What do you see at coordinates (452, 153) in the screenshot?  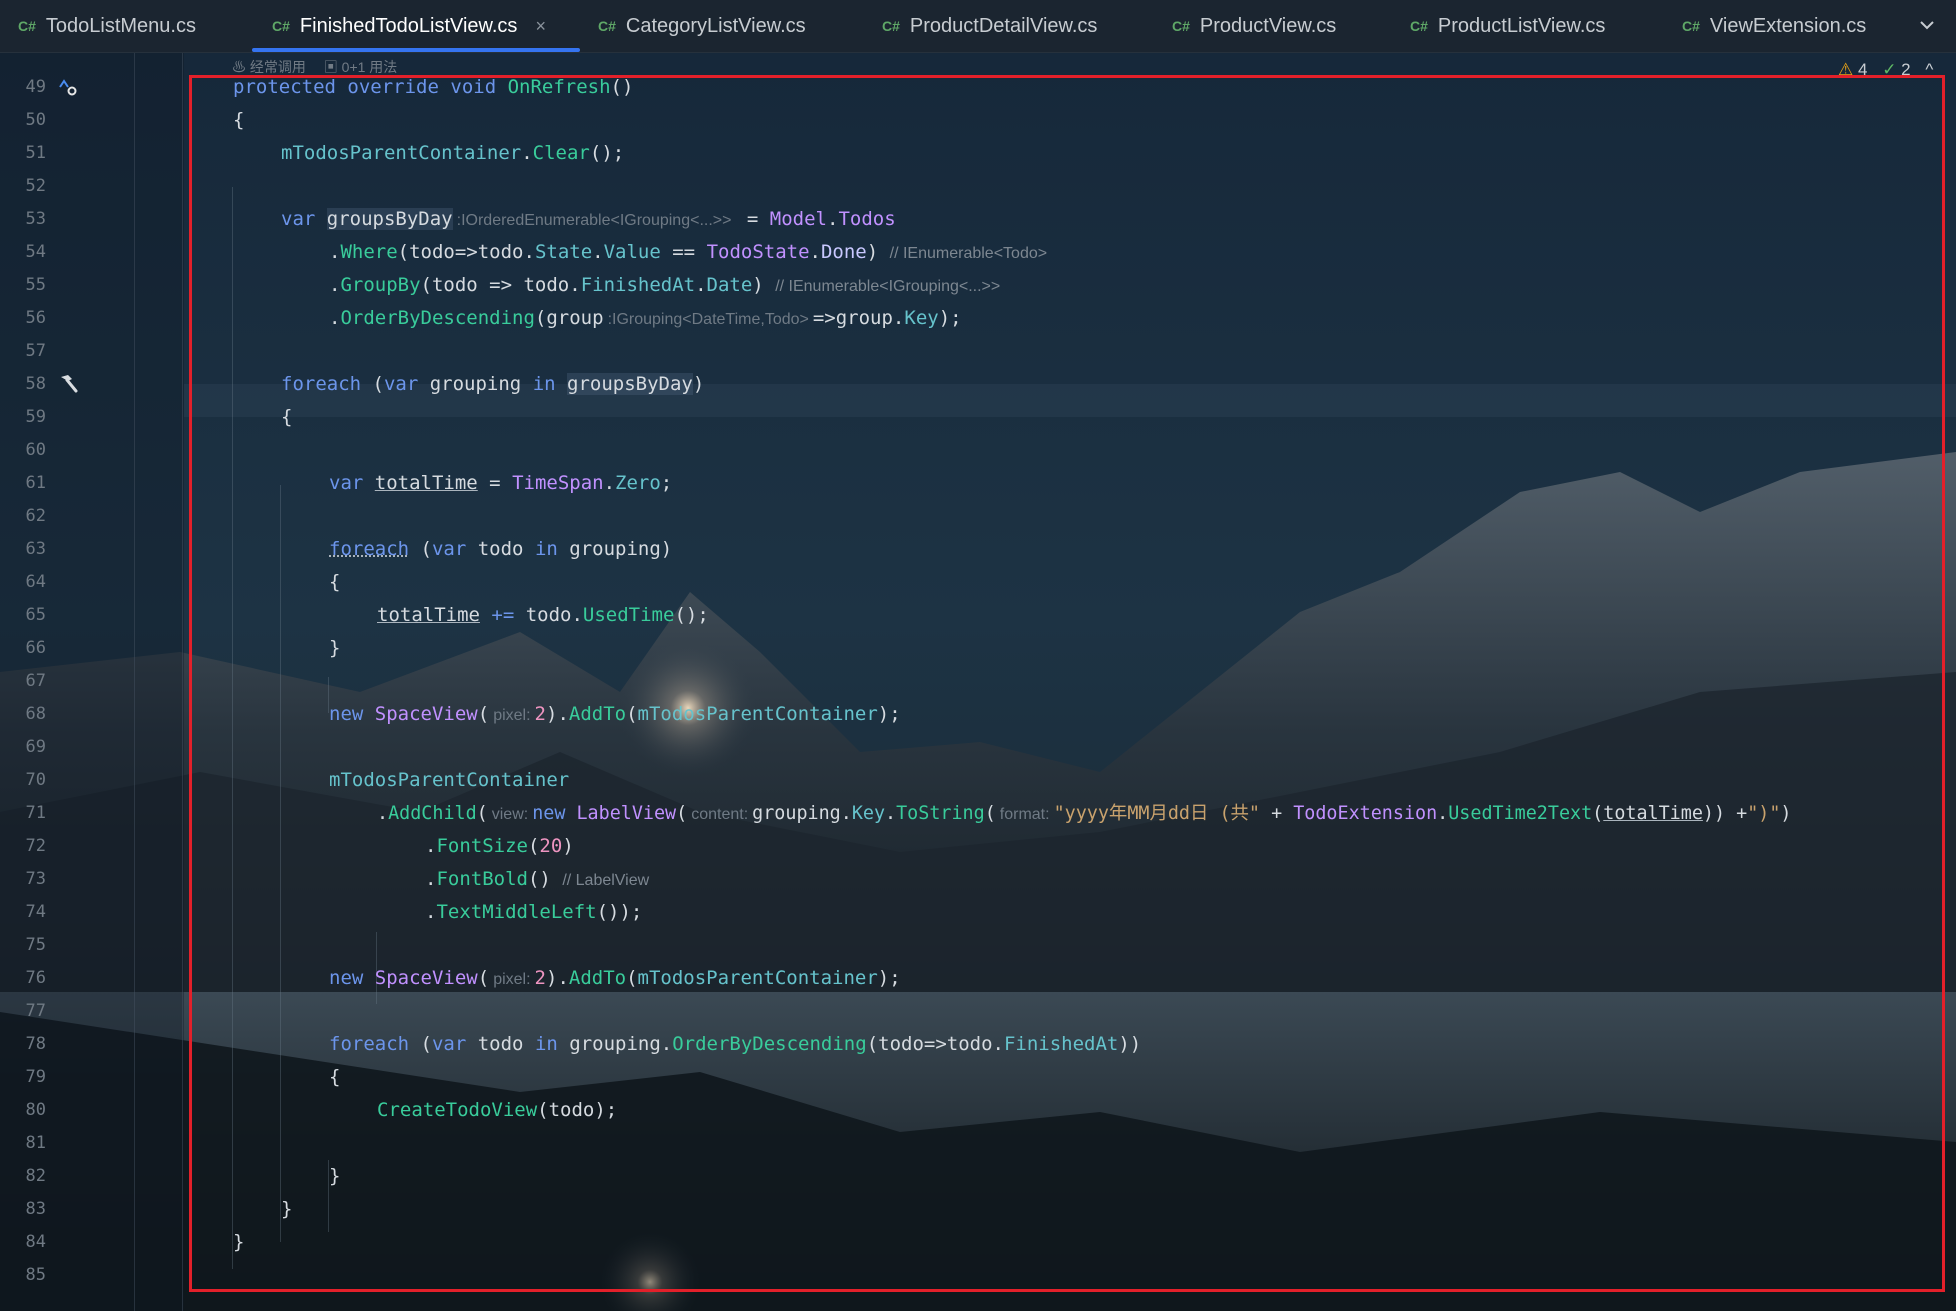 I see `code-line-51: mTodosParentContainer.Clear();` at bounding box center [452, 153].